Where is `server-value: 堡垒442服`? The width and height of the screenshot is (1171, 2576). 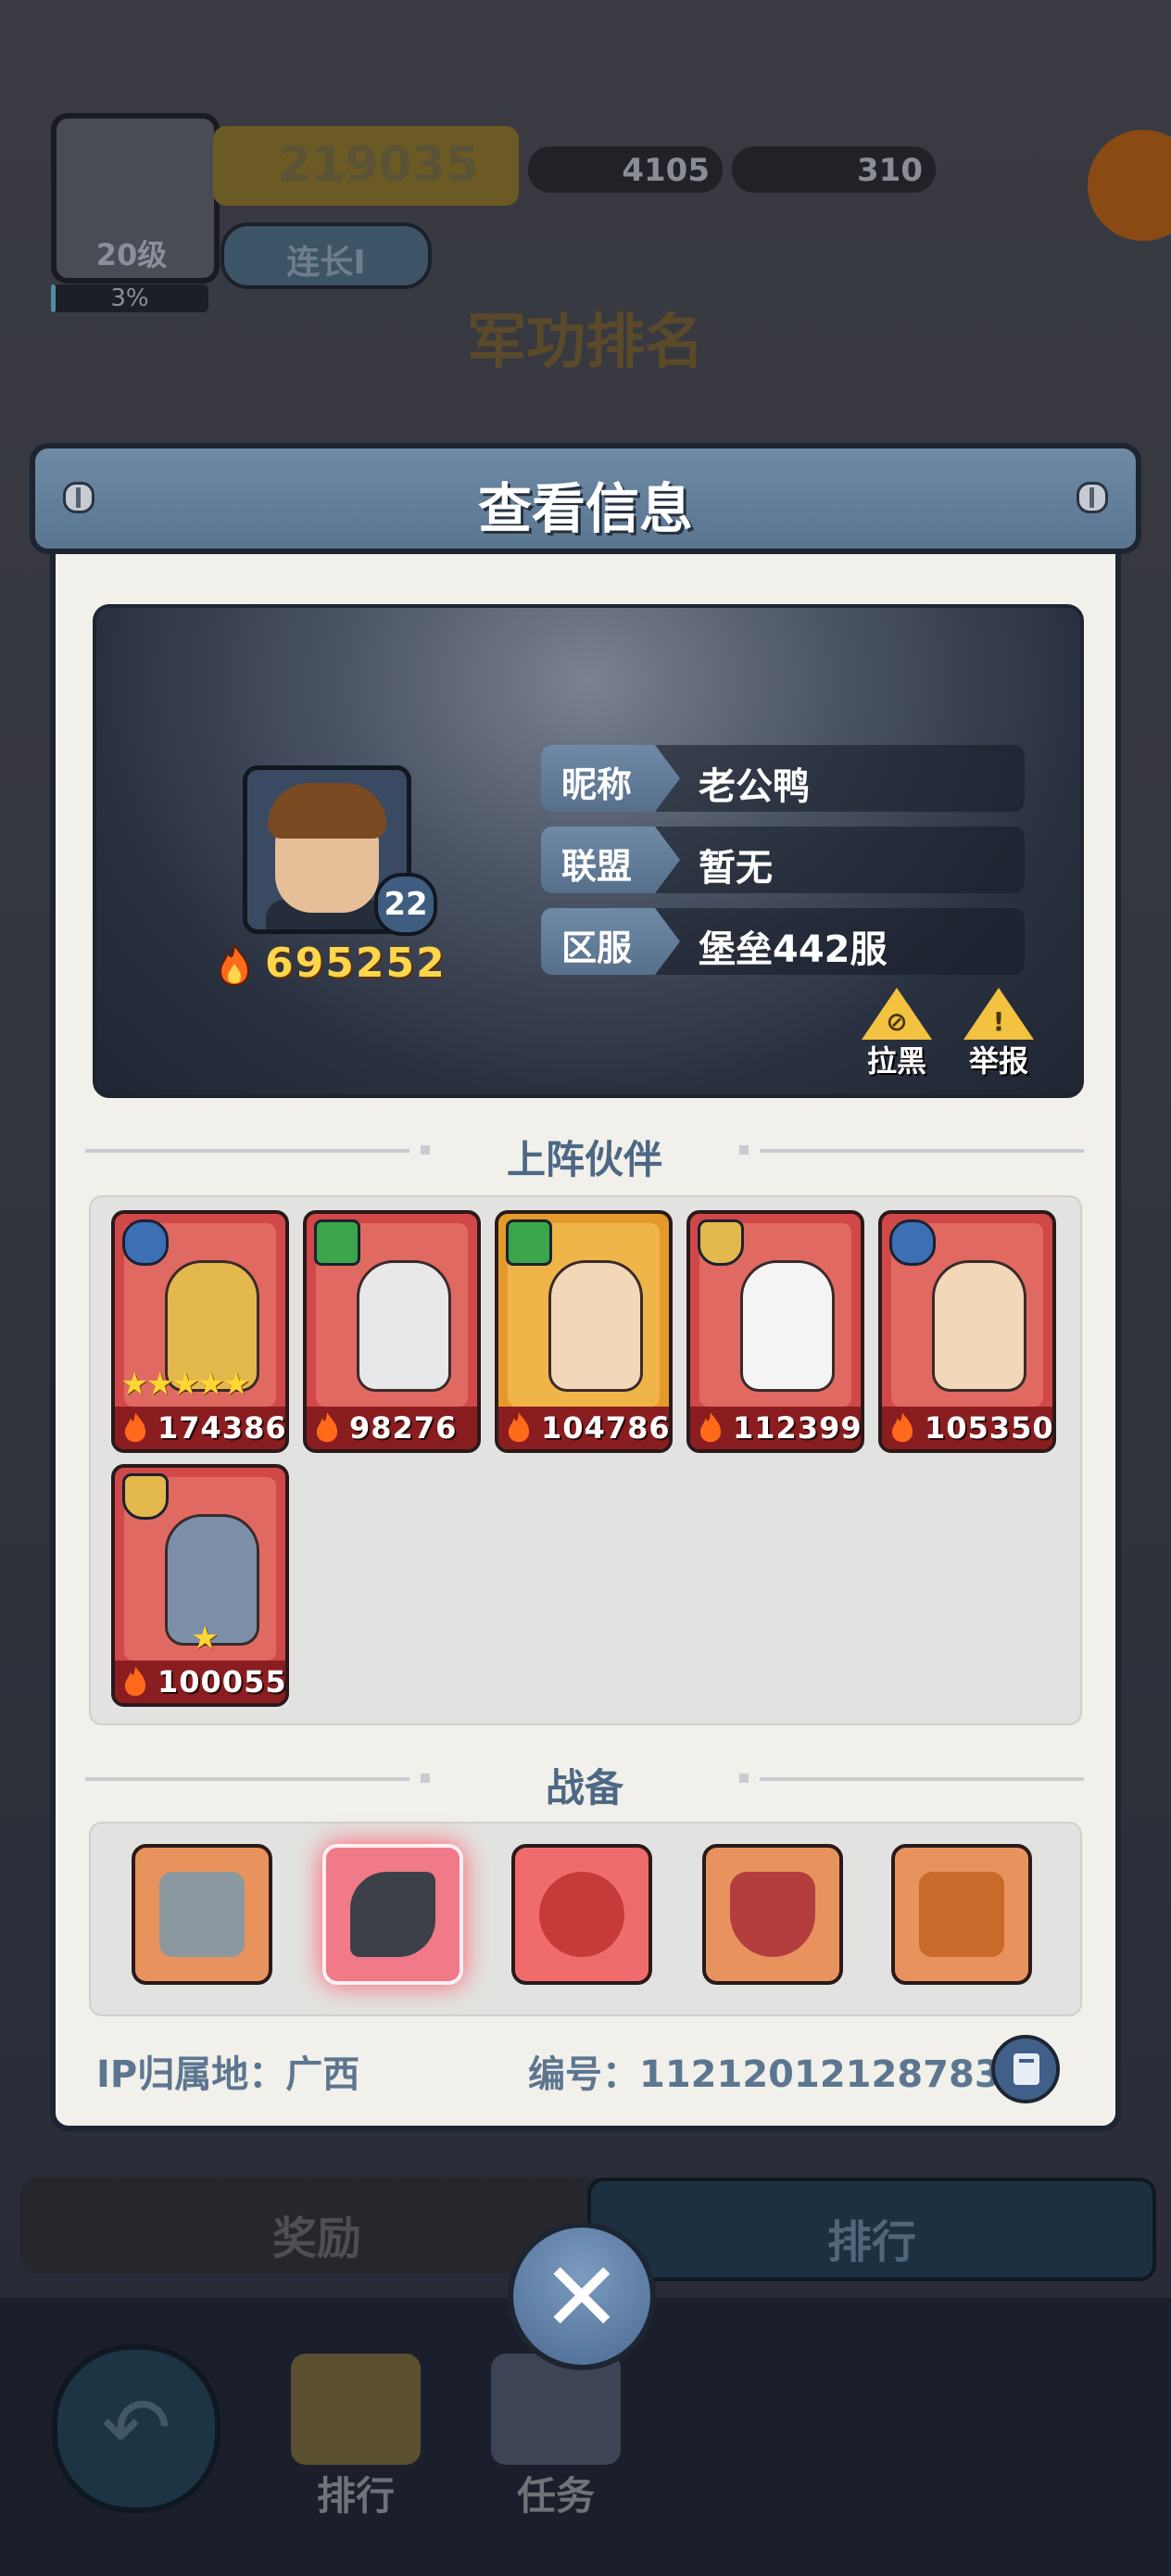 server-value: 堡垒442服 is located at coordinates (794, 949).